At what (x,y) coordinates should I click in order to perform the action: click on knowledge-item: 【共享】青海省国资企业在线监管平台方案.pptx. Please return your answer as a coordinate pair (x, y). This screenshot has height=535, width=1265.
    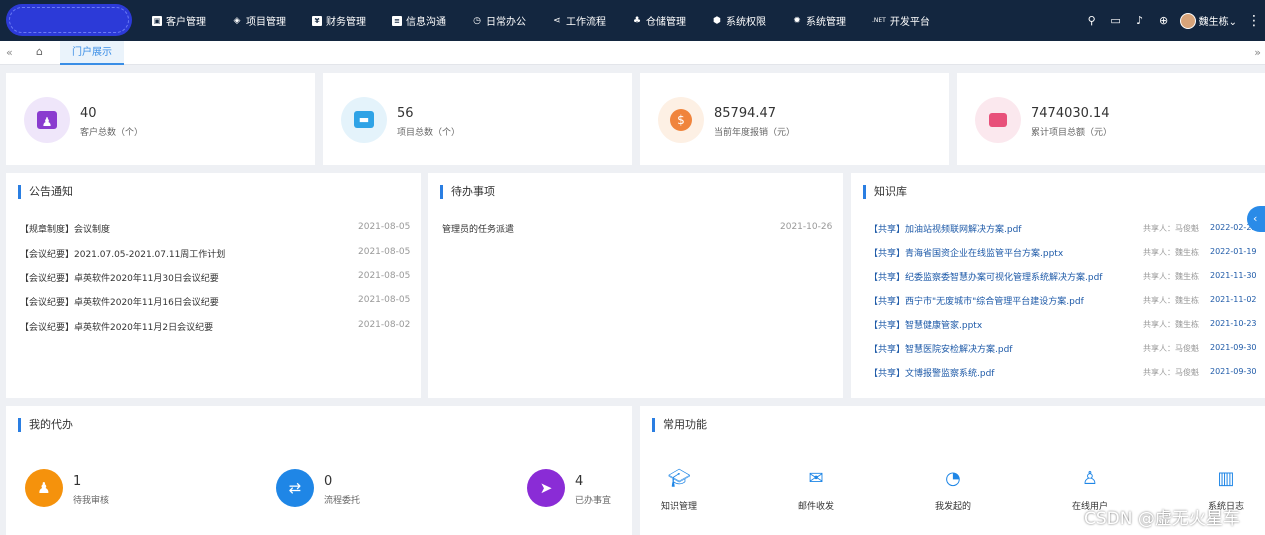
    Looking at the image, I should click on (966, 252).